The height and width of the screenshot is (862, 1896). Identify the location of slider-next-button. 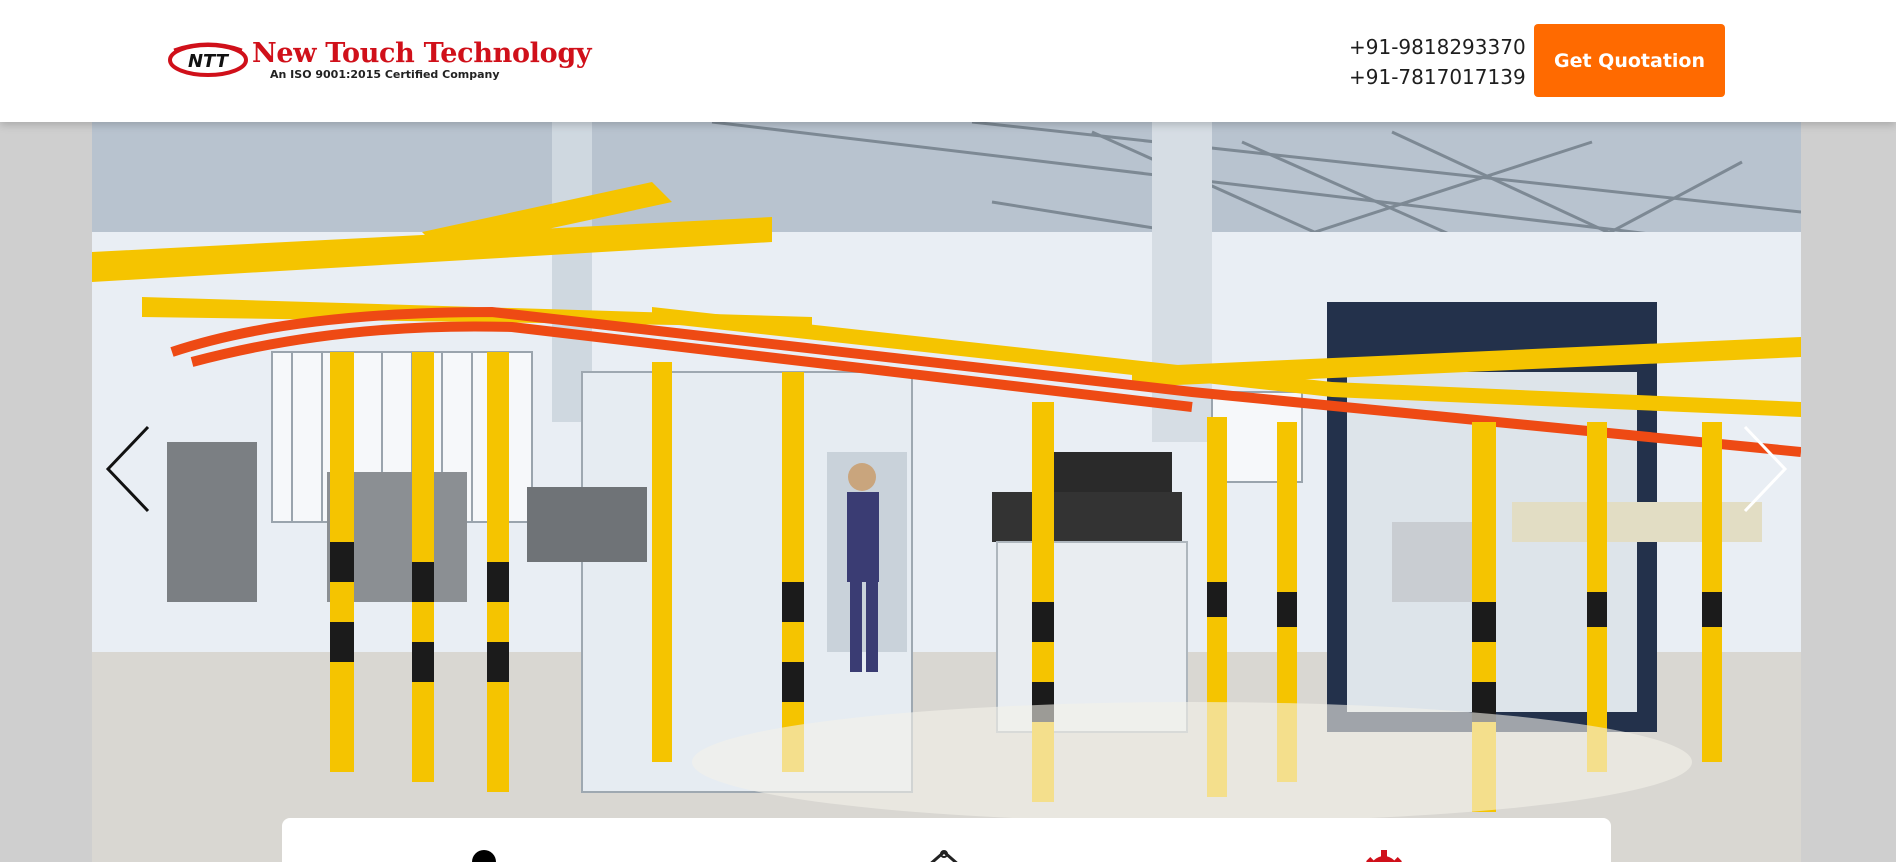
(1763, 469).